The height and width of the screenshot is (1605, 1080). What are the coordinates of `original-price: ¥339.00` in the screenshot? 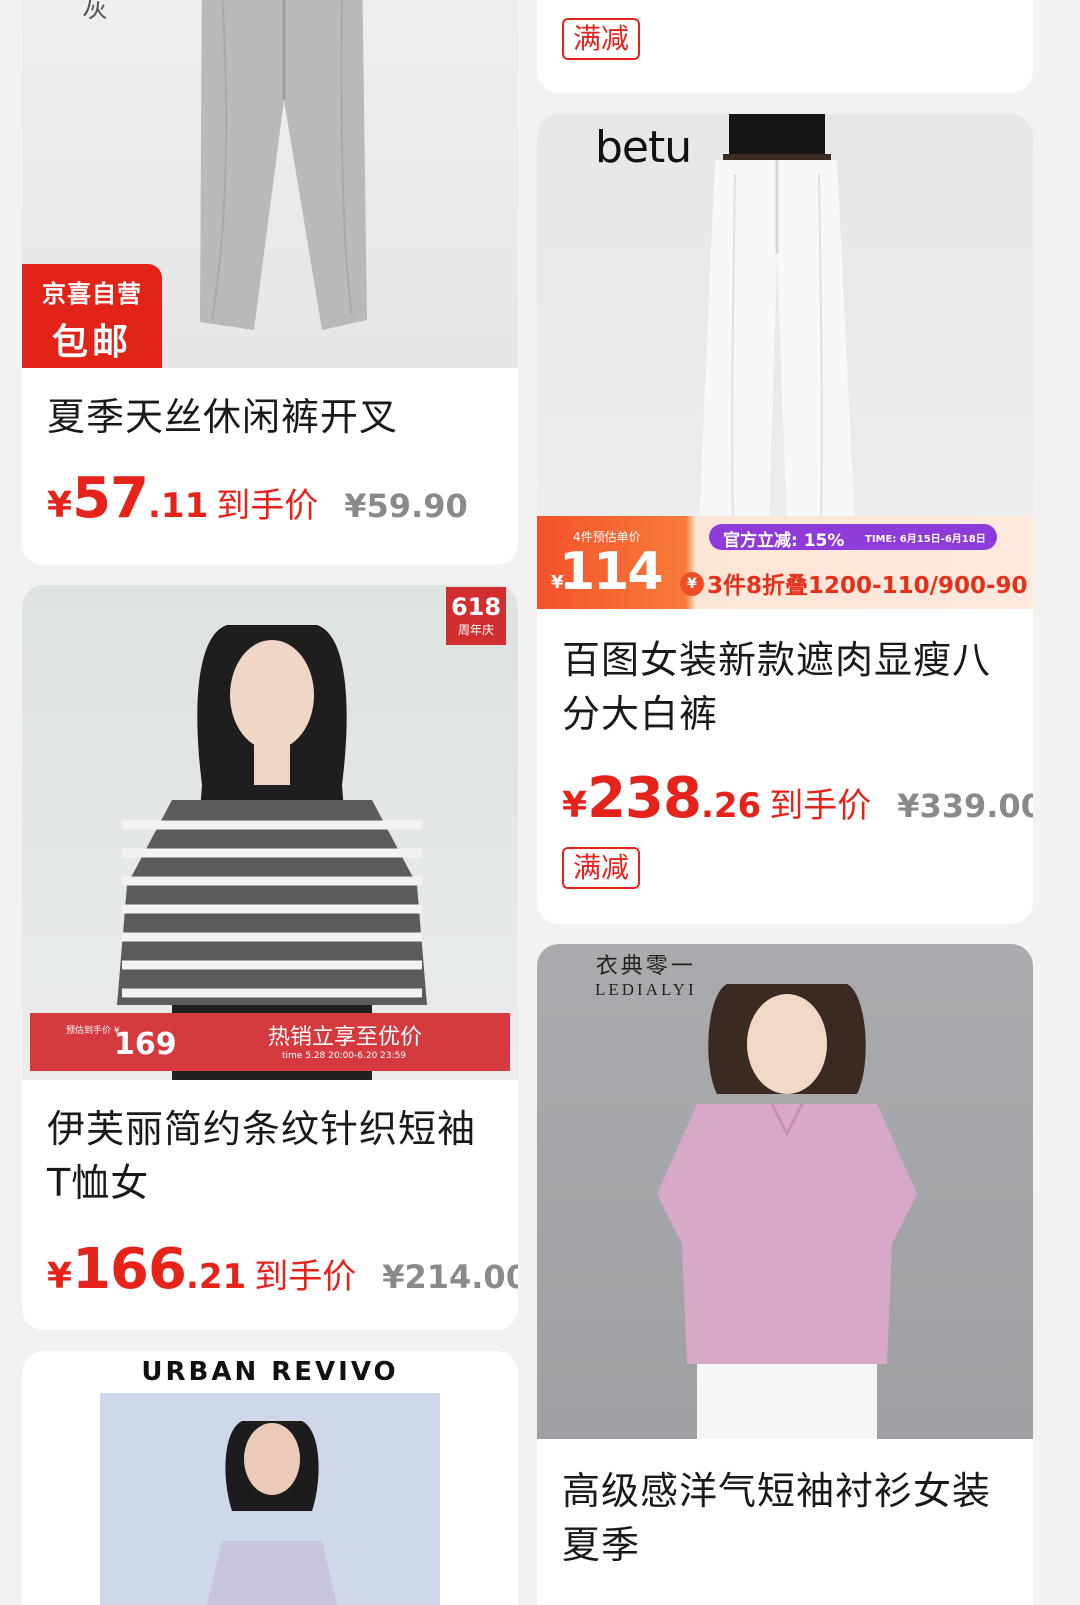 It's located at (965, 806).